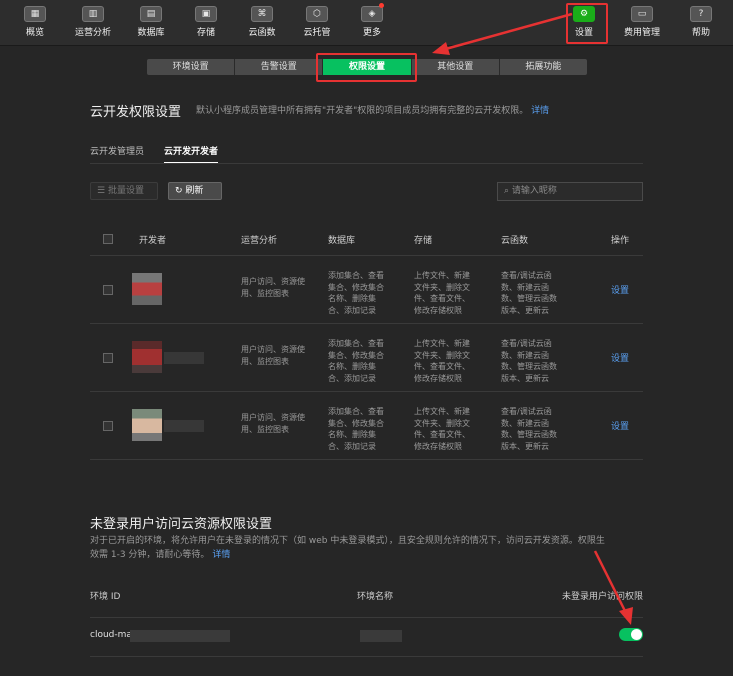 The height and width of the screenshot is (676, 733). What do you see at coordinates (191, 67) in the screenshot?
I see `tab-environment: 环境设置` at bounding box center [191, 67].